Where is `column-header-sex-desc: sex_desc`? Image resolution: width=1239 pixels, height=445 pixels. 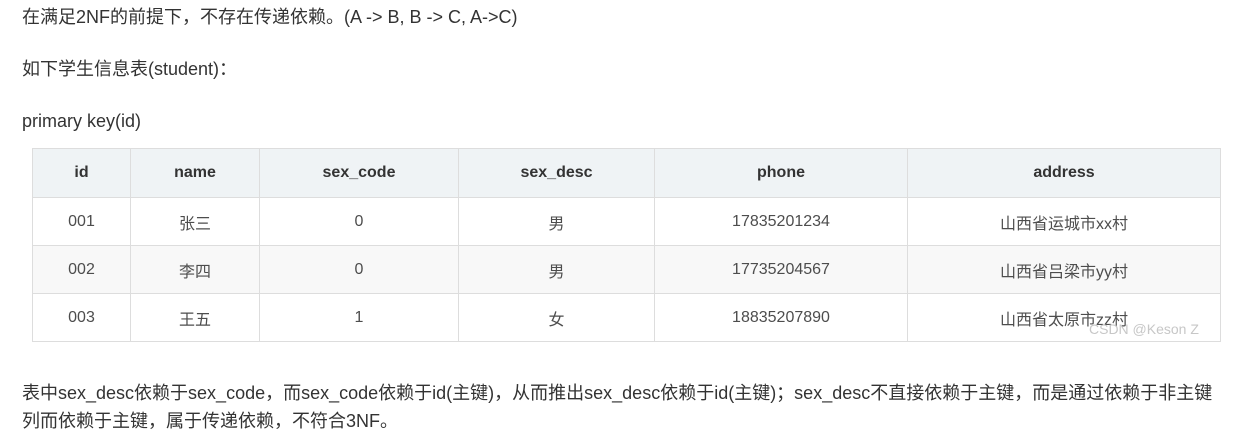
column-header-sex-desc: sex_desc is located at coordinates (556, 173).